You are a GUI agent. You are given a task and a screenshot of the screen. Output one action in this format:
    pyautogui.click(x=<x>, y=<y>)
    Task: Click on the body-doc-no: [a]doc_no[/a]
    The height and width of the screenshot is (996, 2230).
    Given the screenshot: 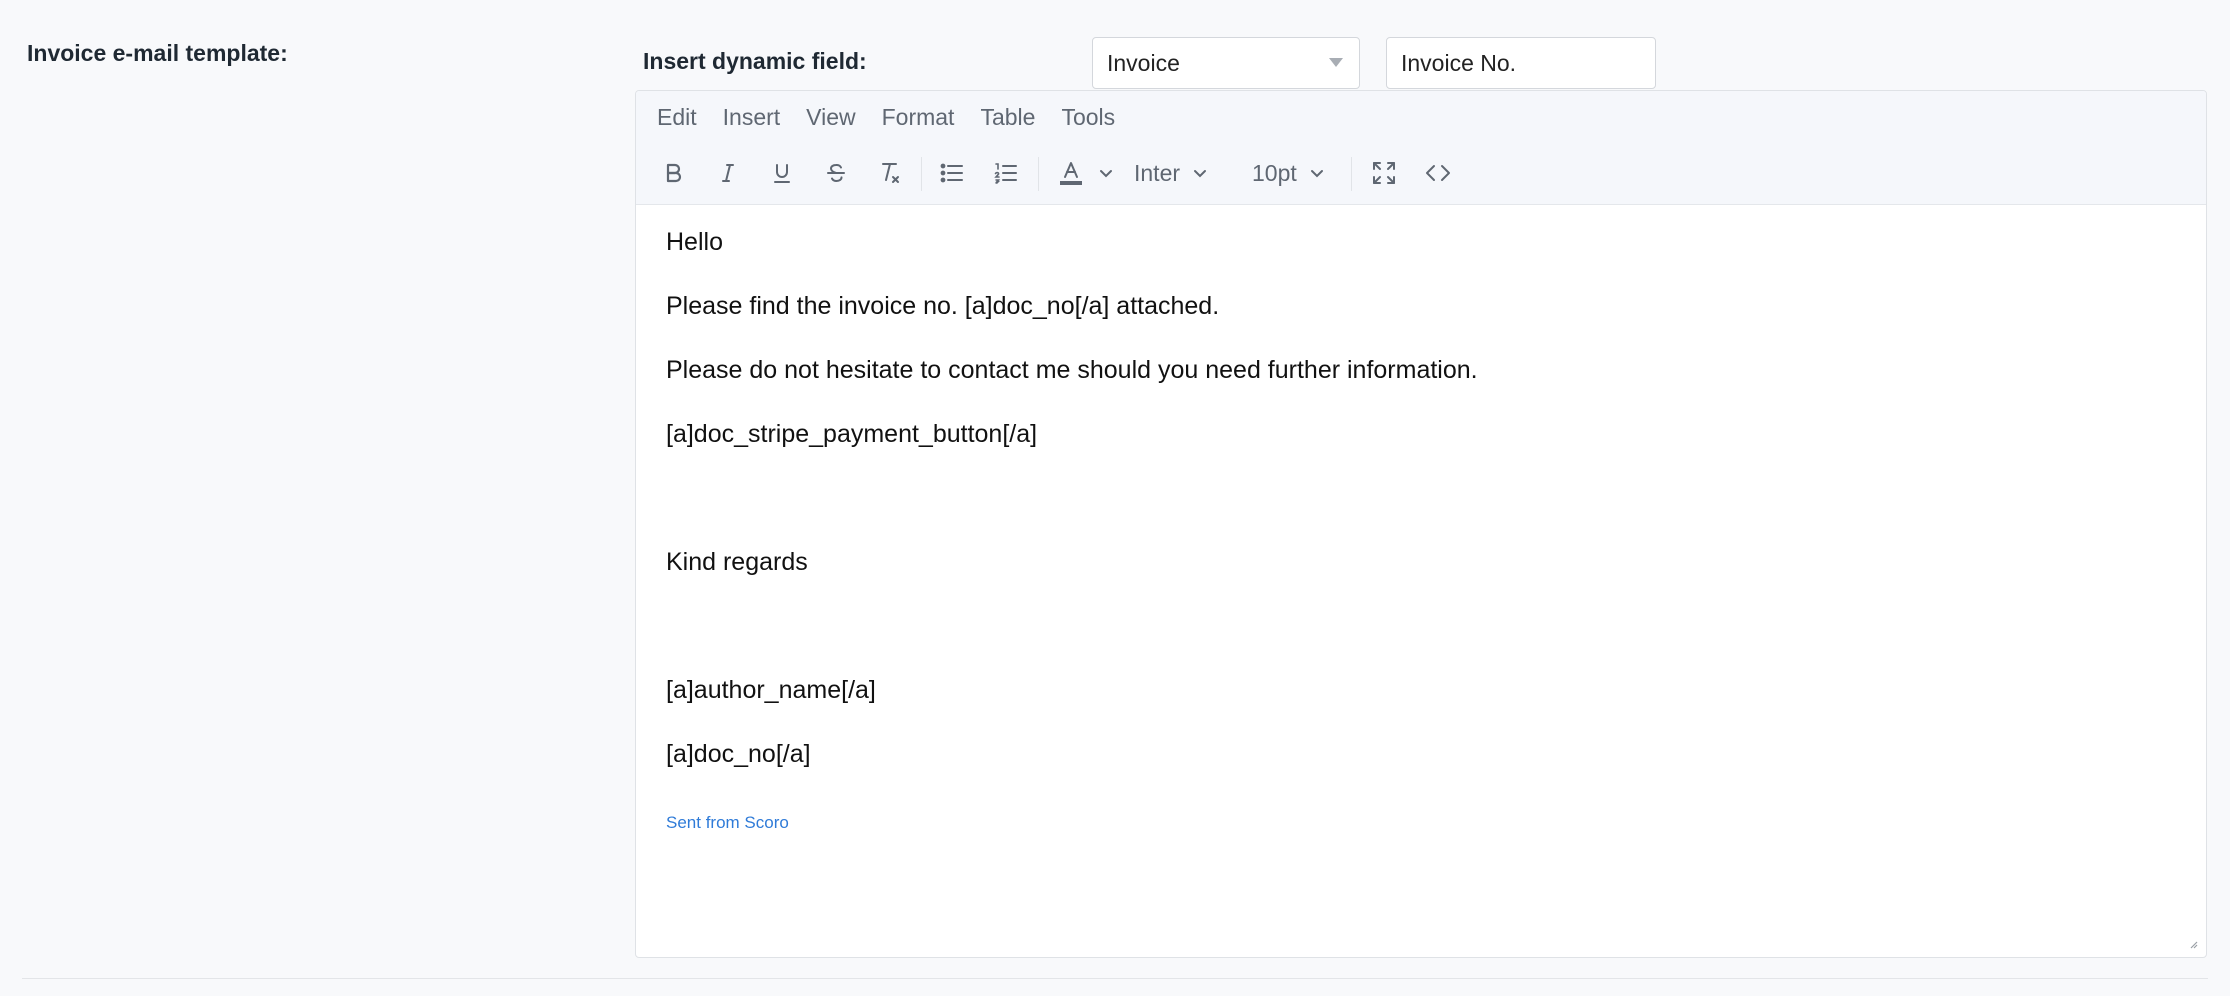 What is the action you would take?
    pyautogui.click(x=738, y=754)
    